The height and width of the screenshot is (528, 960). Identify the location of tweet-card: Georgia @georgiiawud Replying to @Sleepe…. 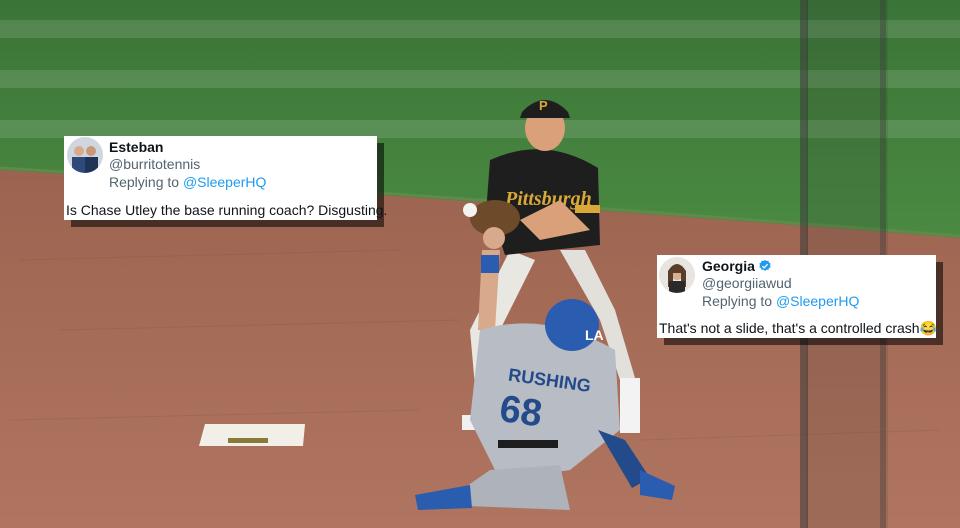
(797, 296).